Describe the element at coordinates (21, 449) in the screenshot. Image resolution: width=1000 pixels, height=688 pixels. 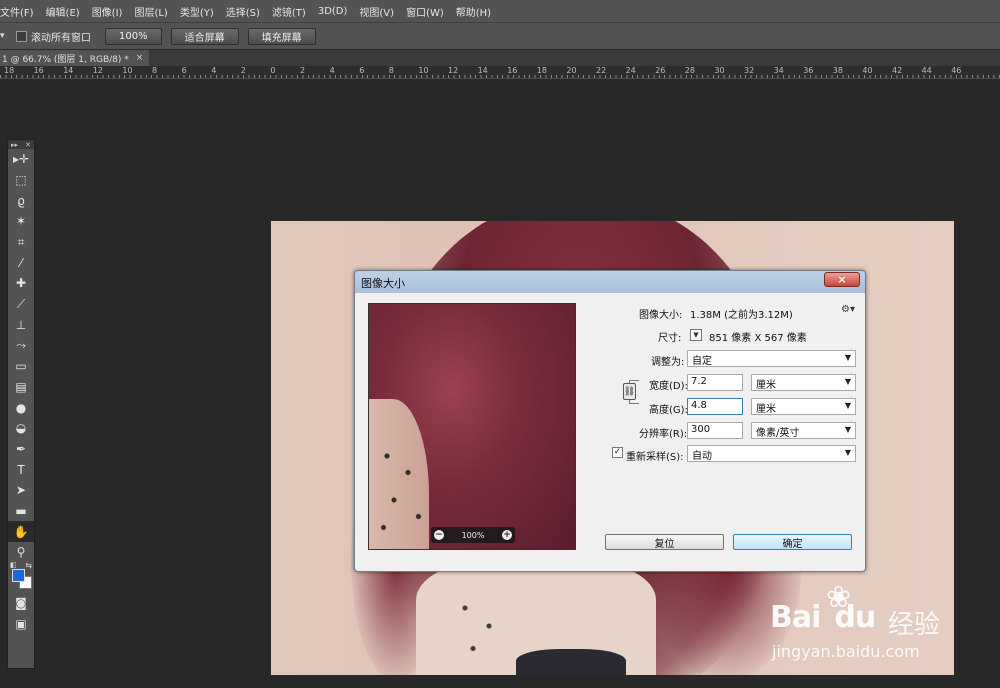
I see `pen-tool-icon: ✒` at that location.